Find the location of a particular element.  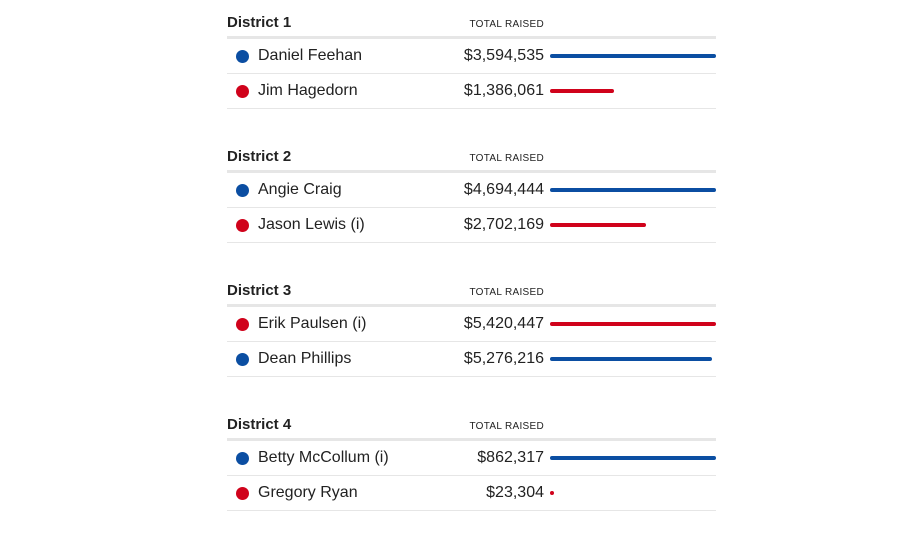

total-raised-value: $862,317 is located at coordinates (510, 457).